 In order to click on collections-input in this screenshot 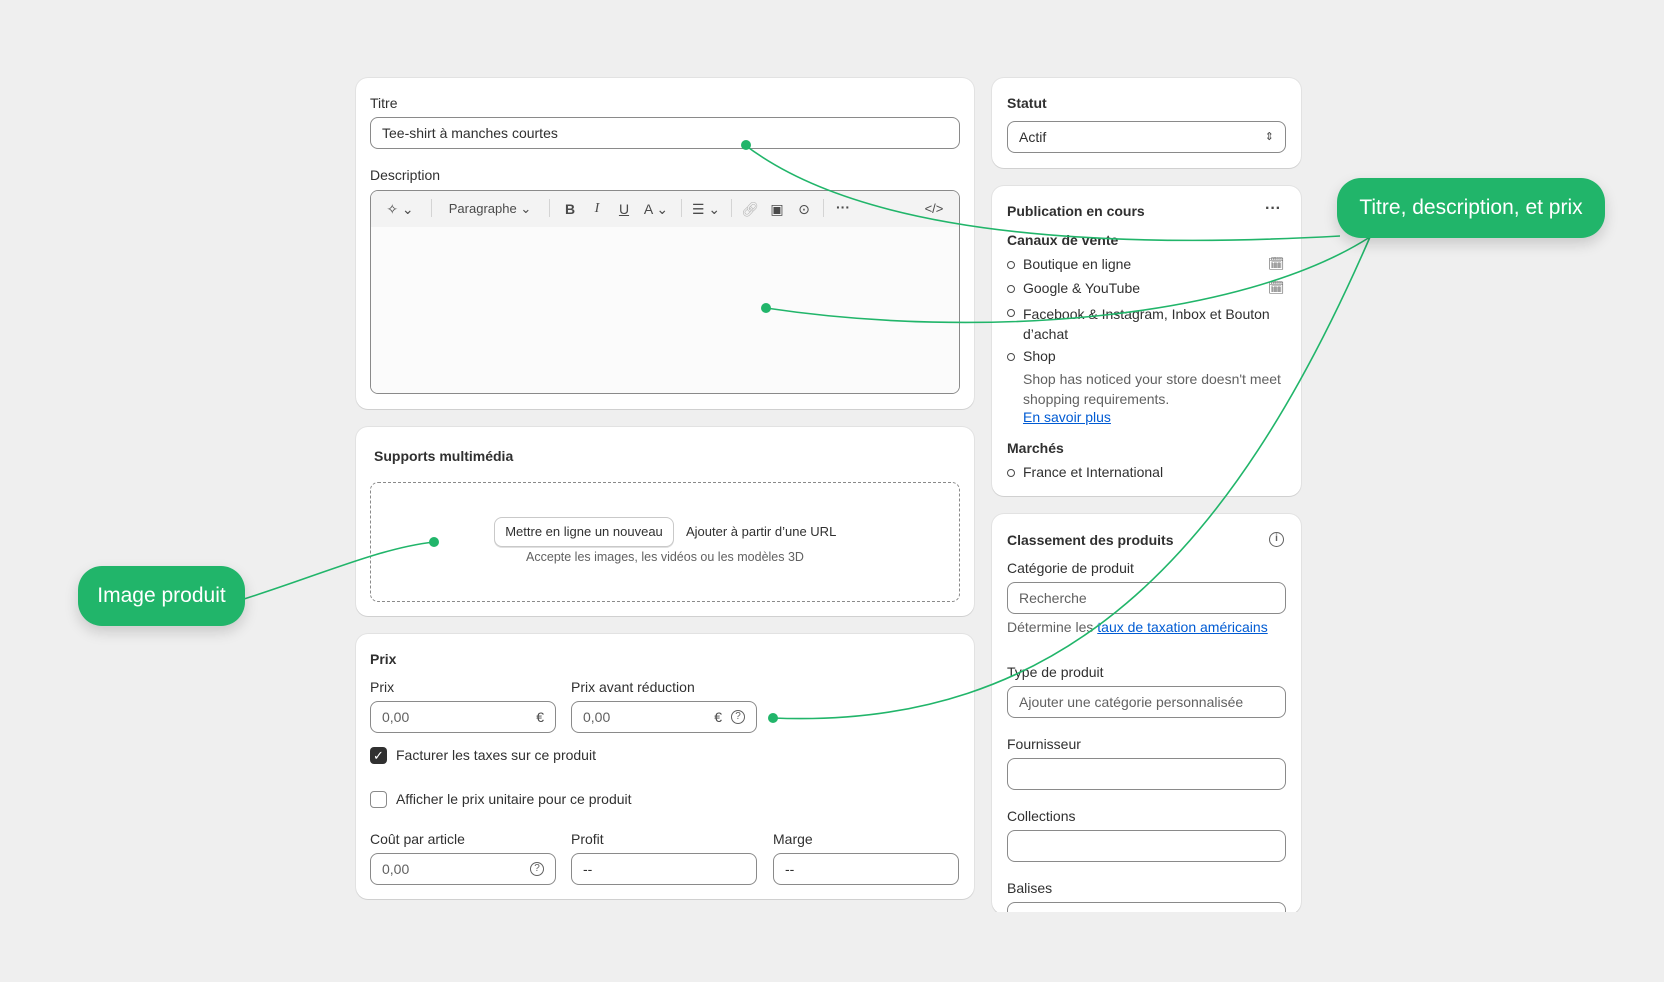, I will do `click(1146, 846)`.